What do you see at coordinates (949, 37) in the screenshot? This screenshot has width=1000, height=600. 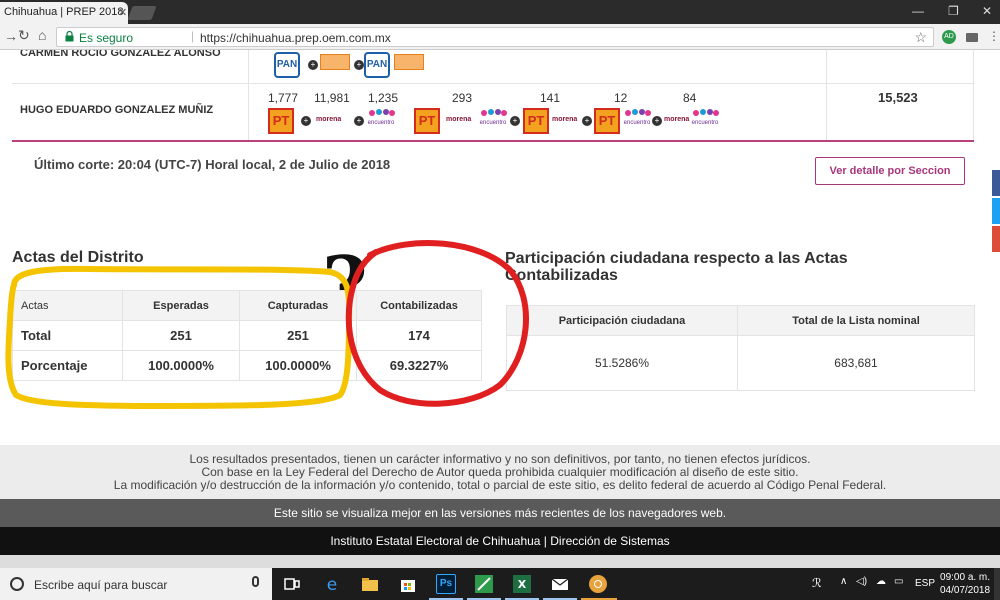 I see `profile-avatar: AD` at bounding box center [949, 37].